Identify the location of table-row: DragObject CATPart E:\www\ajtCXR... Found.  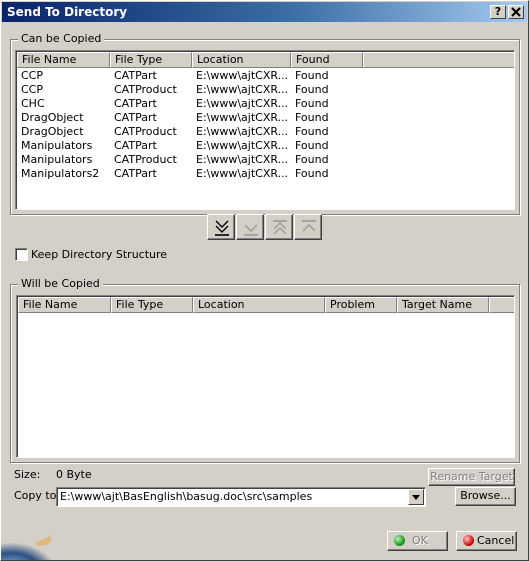
(265, 118).